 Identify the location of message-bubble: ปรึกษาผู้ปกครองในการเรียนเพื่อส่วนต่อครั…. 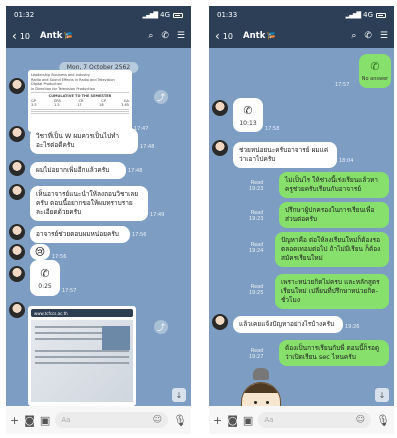
(334, 215).